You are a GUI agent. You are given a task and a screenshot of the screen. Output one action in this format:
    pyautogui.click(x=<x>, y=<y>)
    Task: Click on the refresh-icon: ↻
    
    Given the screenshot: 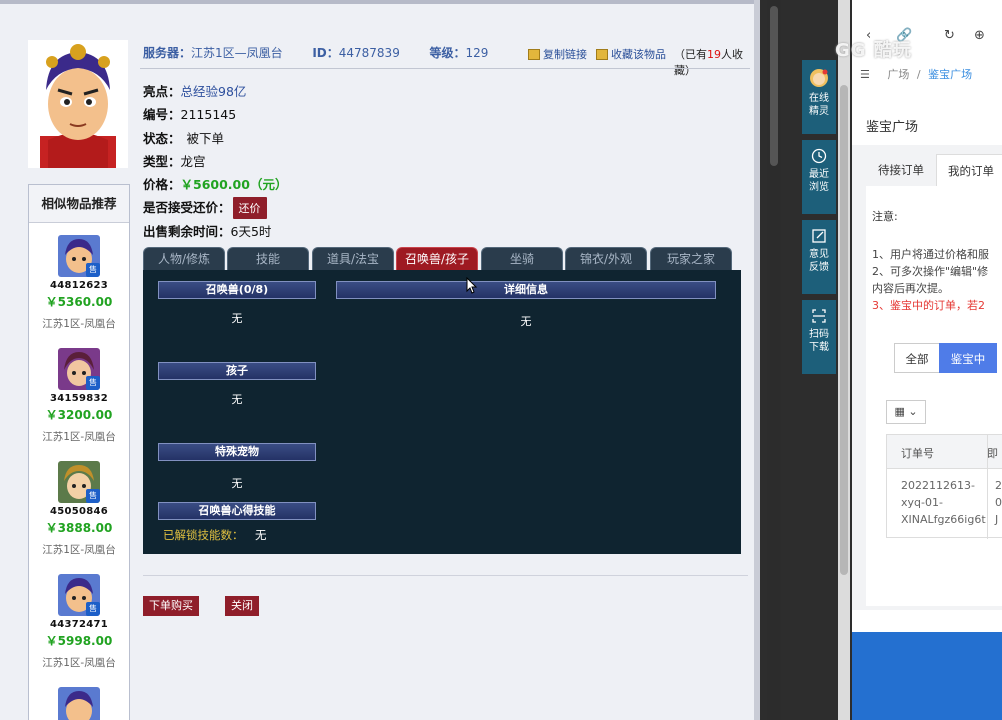 What is the action you would take?
    pyautogui.click(x=949, y=35)
    